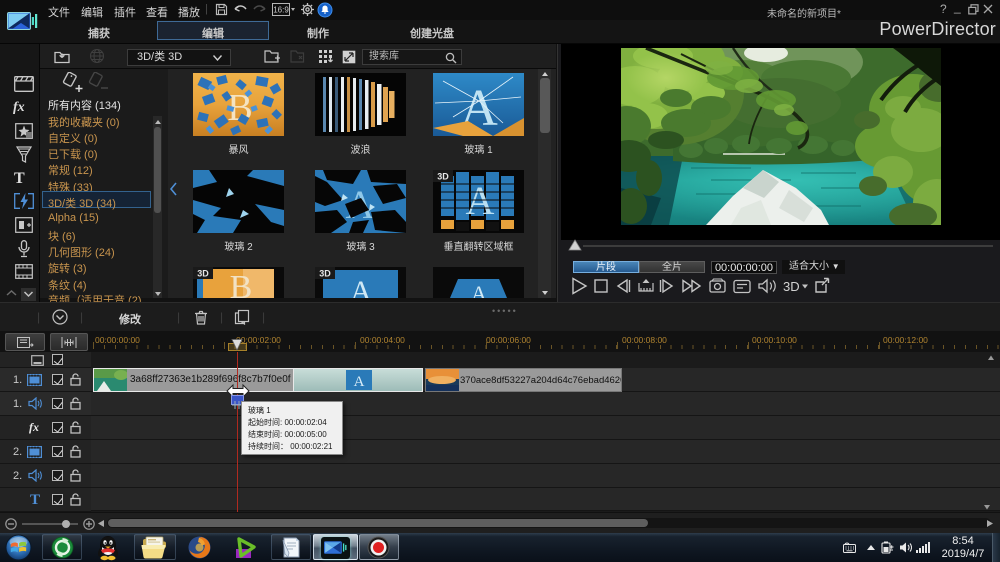 The image size is (1000, 562). I want to click on svg-text: 16:9, so click(281, 10).